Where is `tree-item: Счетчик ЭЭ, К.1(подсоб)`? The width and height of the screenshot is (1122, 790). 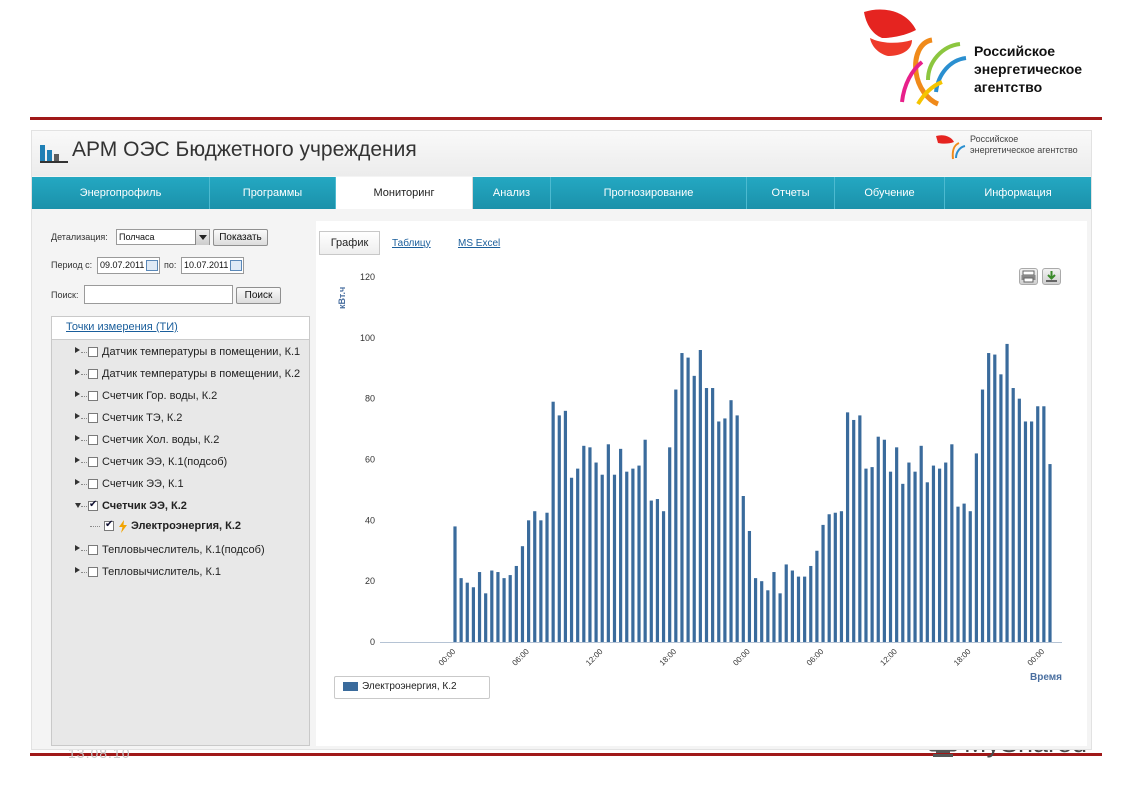
tree-item: Счетчик ЭЭ, К.1(подсоб) is located at coordinates (180, 463).